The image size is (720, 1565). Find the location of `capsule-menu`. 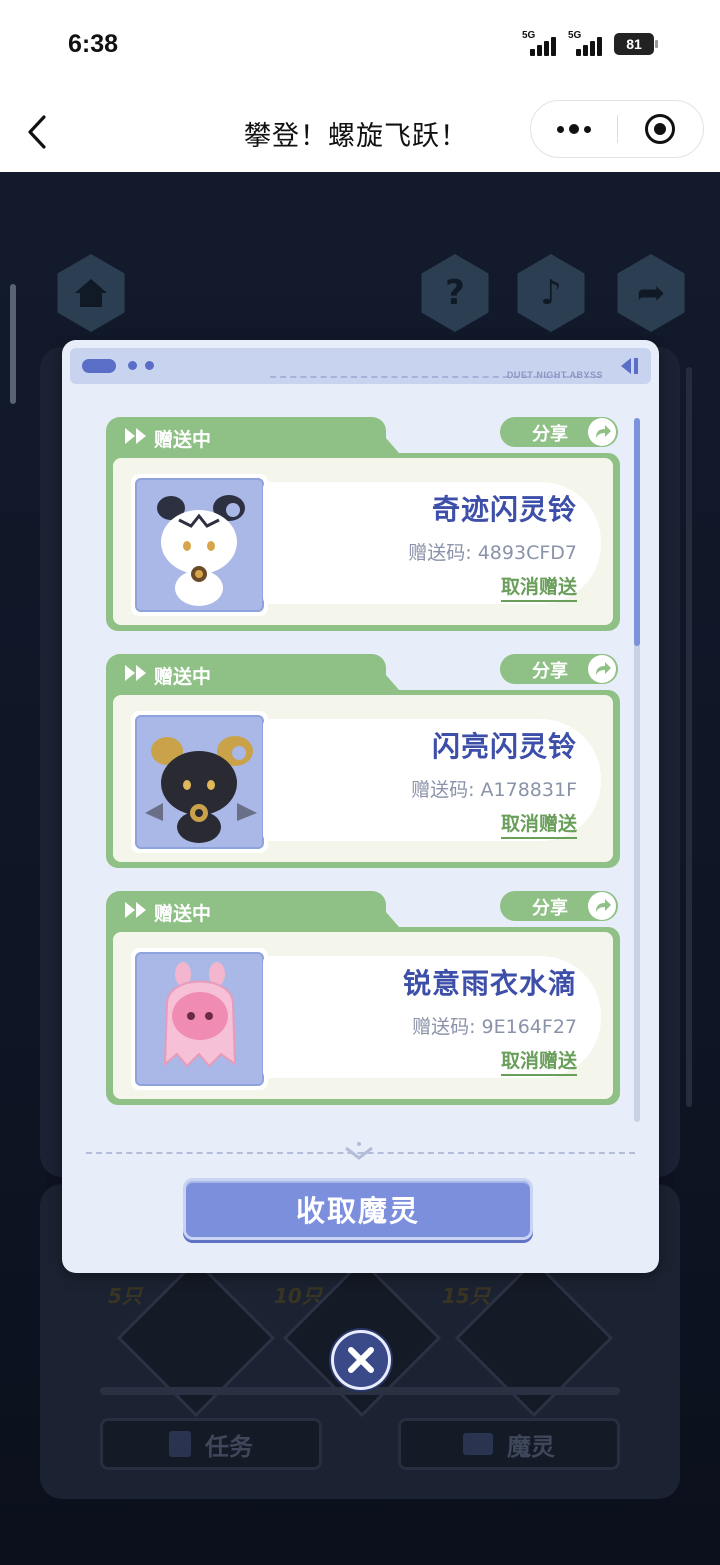

capsule-menu is located at coordinates (617, 129).